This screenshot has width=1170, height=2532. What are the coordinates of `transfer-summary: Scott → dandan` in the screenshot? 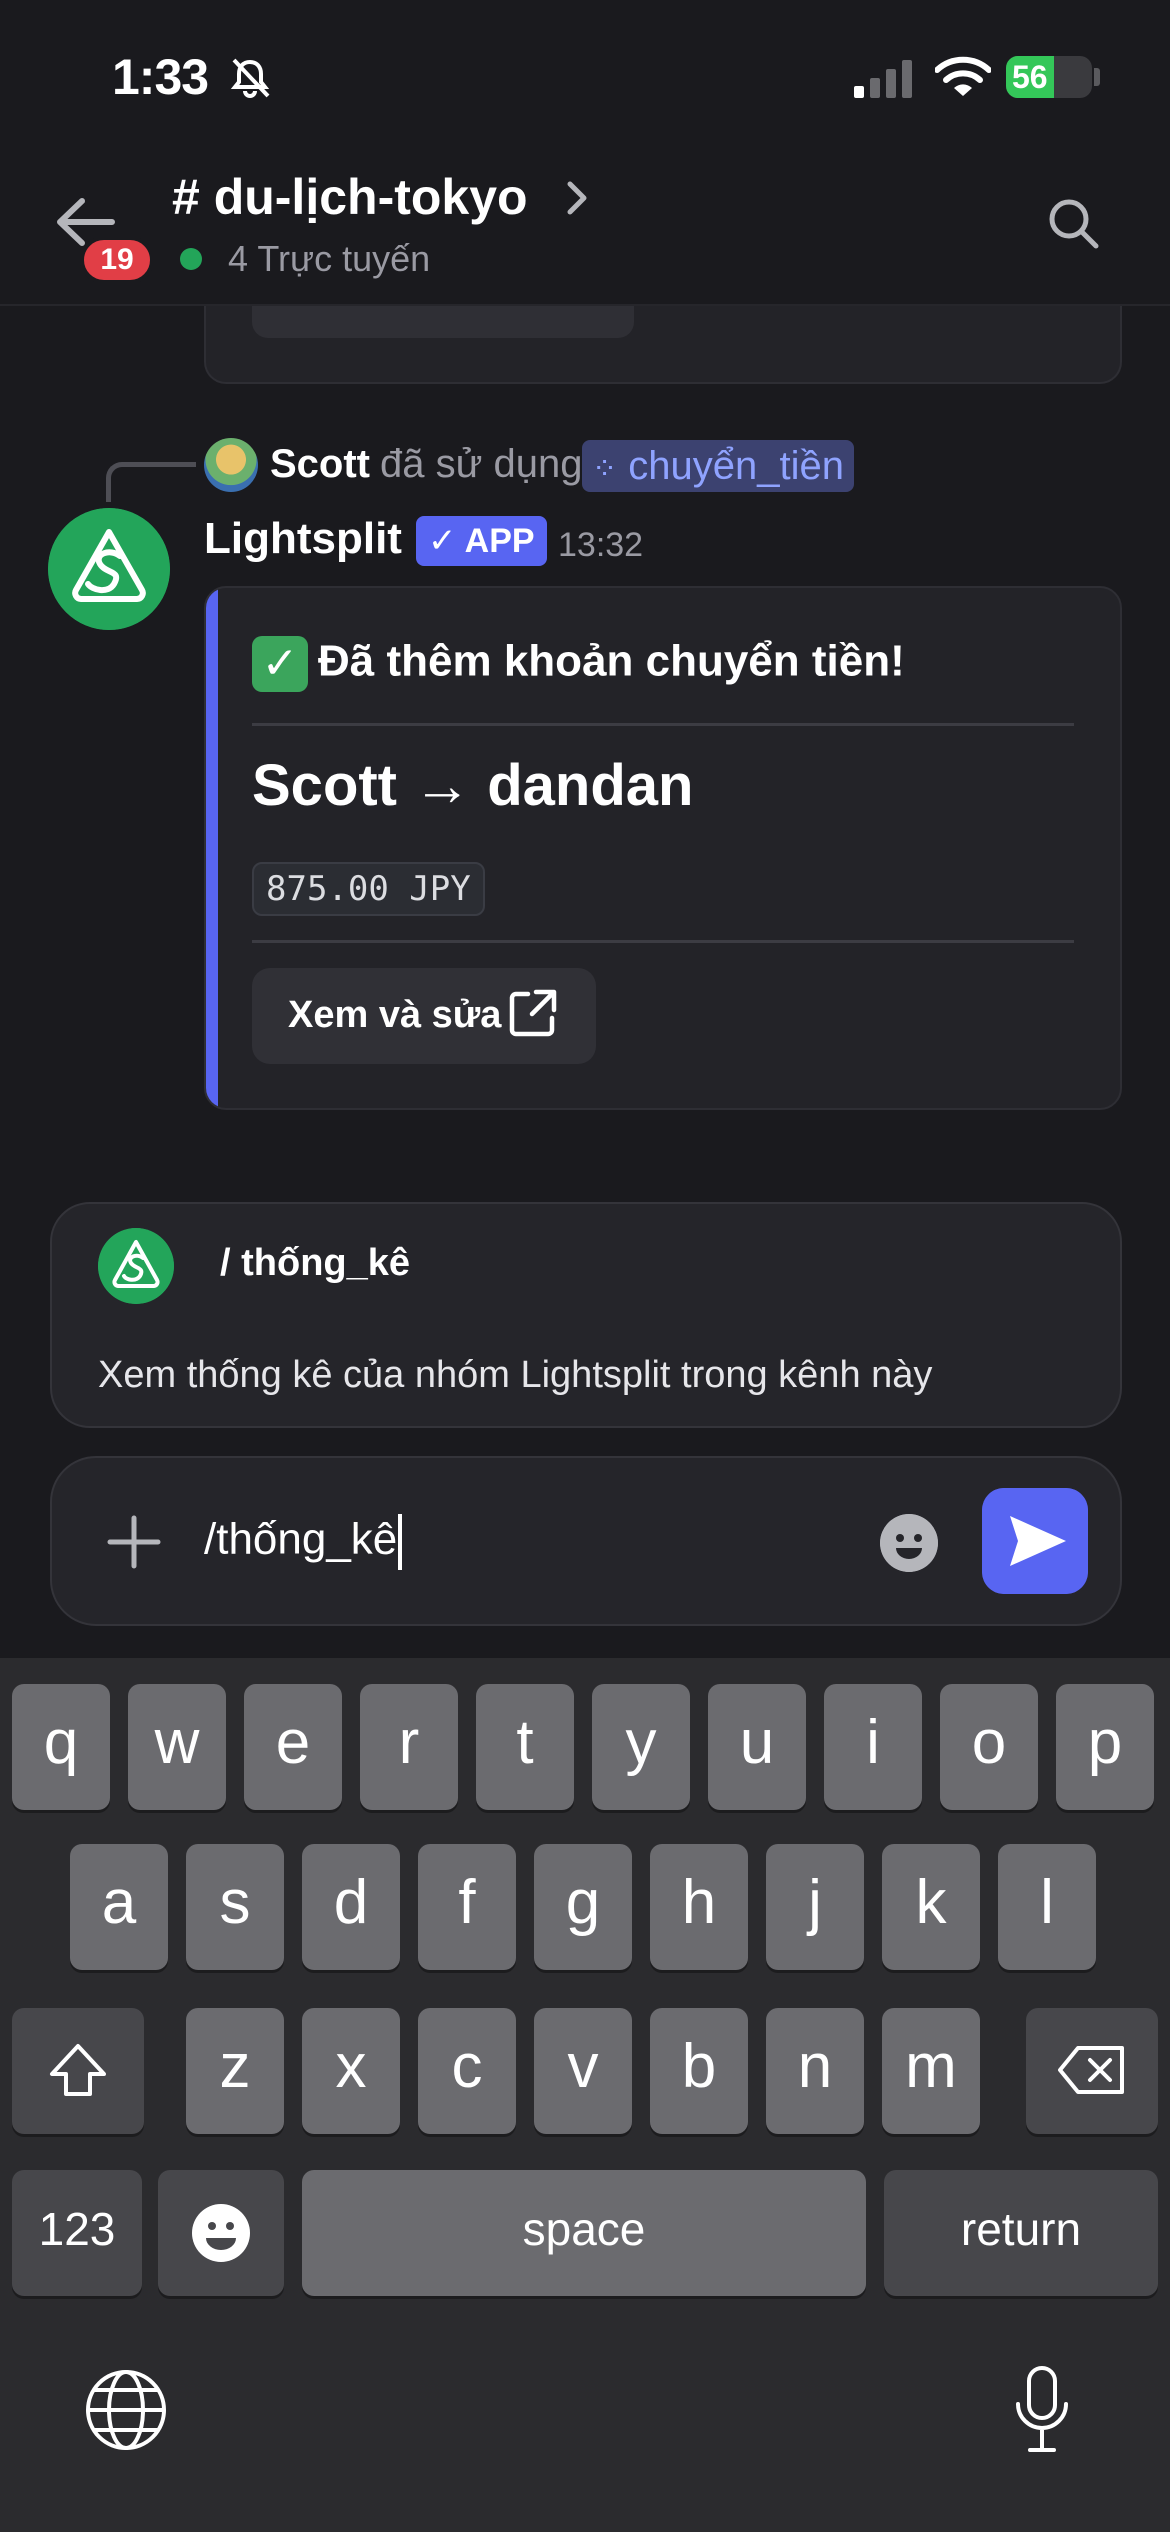 It's located at (473, 785).